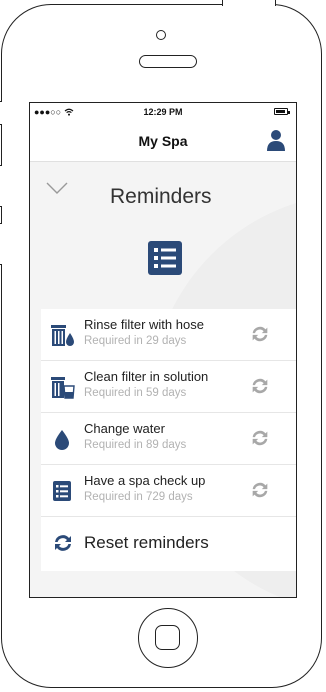 Image resolution: width=326 pixels, height=692 pixels. Describe the element at coordinates (124, 428) in the screenshot. I see `reminder-title: Change water` at that location.